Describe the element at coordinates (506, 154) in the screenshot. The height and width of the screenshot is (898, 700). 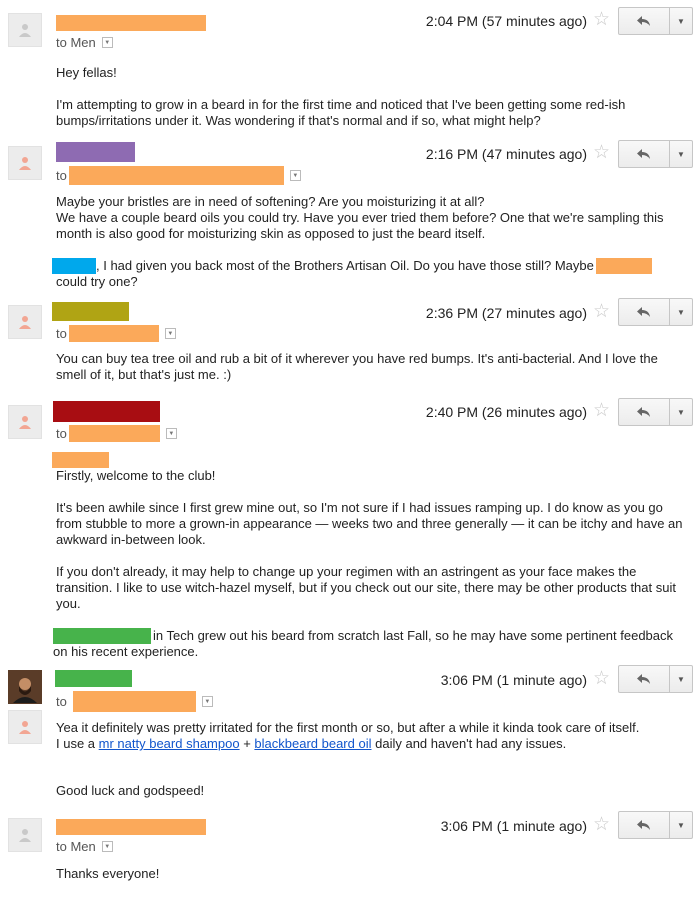
I see `message-time: 2:16 PM (47 minutes ago)` at that location.